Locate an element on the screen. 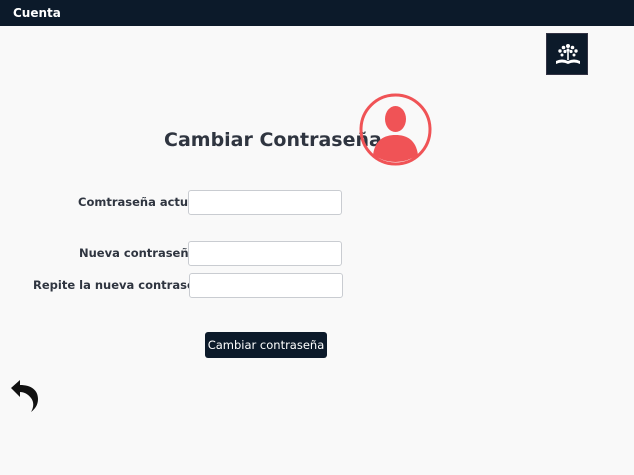  new-password-input is located at coordinates (265, 253).